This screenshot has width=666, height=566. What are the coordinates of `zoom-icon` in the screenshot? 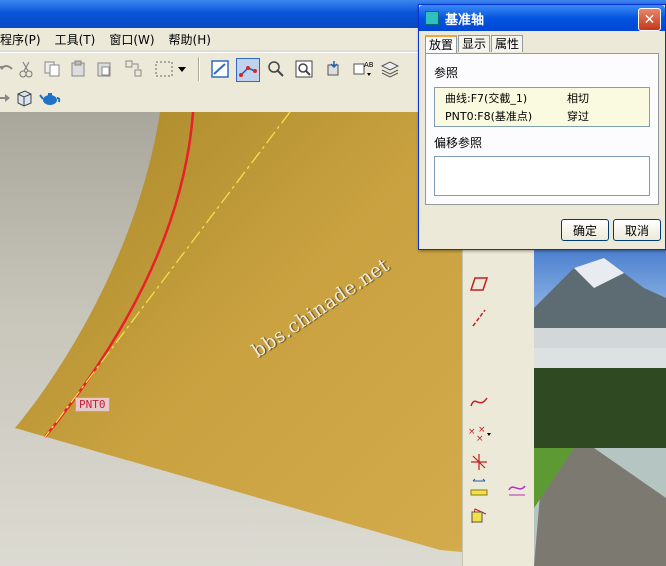 It's located at (304, 69).